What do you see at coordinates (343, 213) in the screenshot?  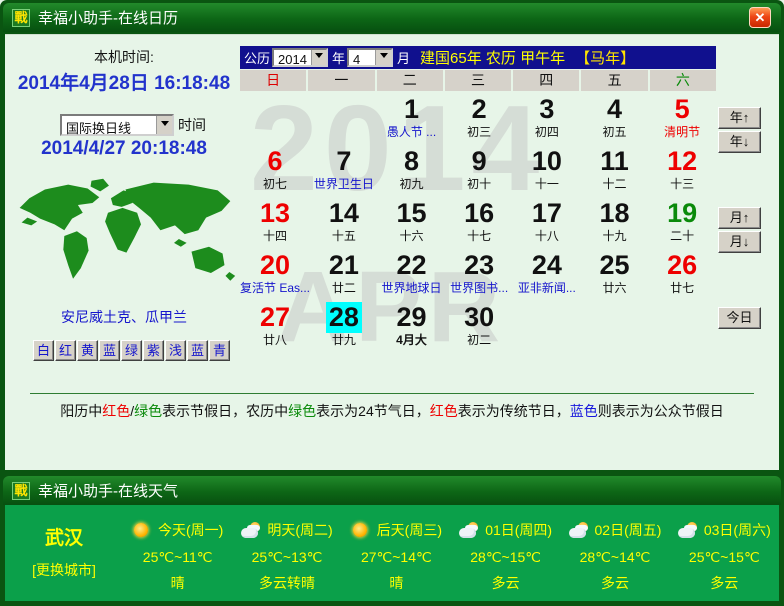 I see `day-number: 14` at bounding box center [343, 213].